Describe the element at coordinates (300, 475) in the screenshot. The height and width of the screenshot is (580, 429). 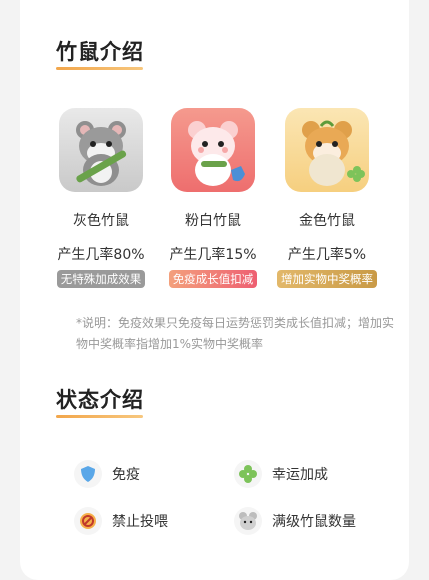
I see `status-label: 幸运加成` at that location.